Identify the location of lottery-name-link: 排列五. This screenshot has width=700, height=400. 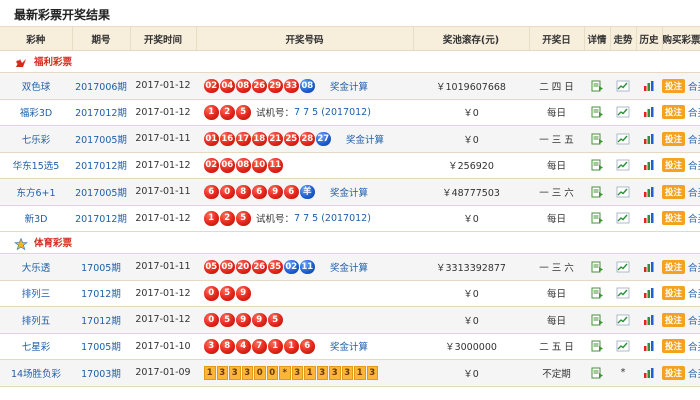
(36, 321).